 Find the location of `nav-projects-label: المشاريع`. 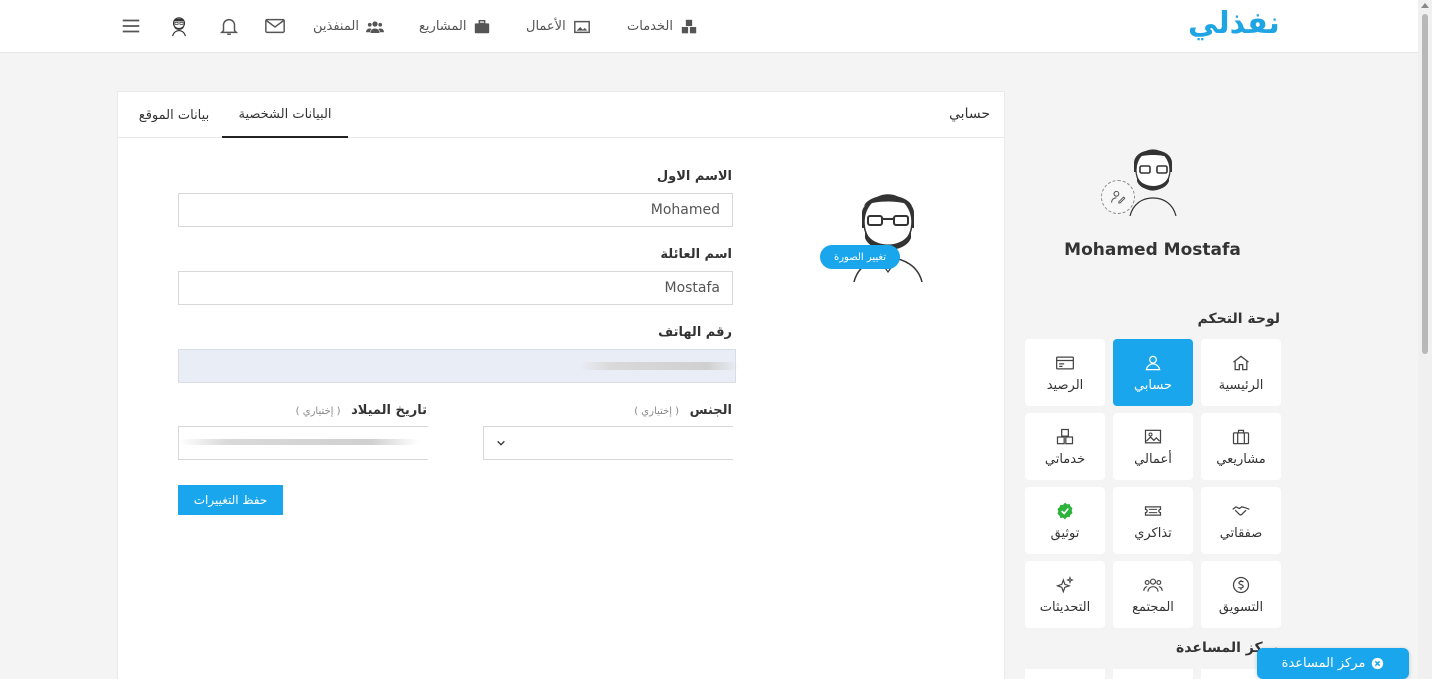

nav-projects-label: المشاريع is located at coordinates (443, 26).